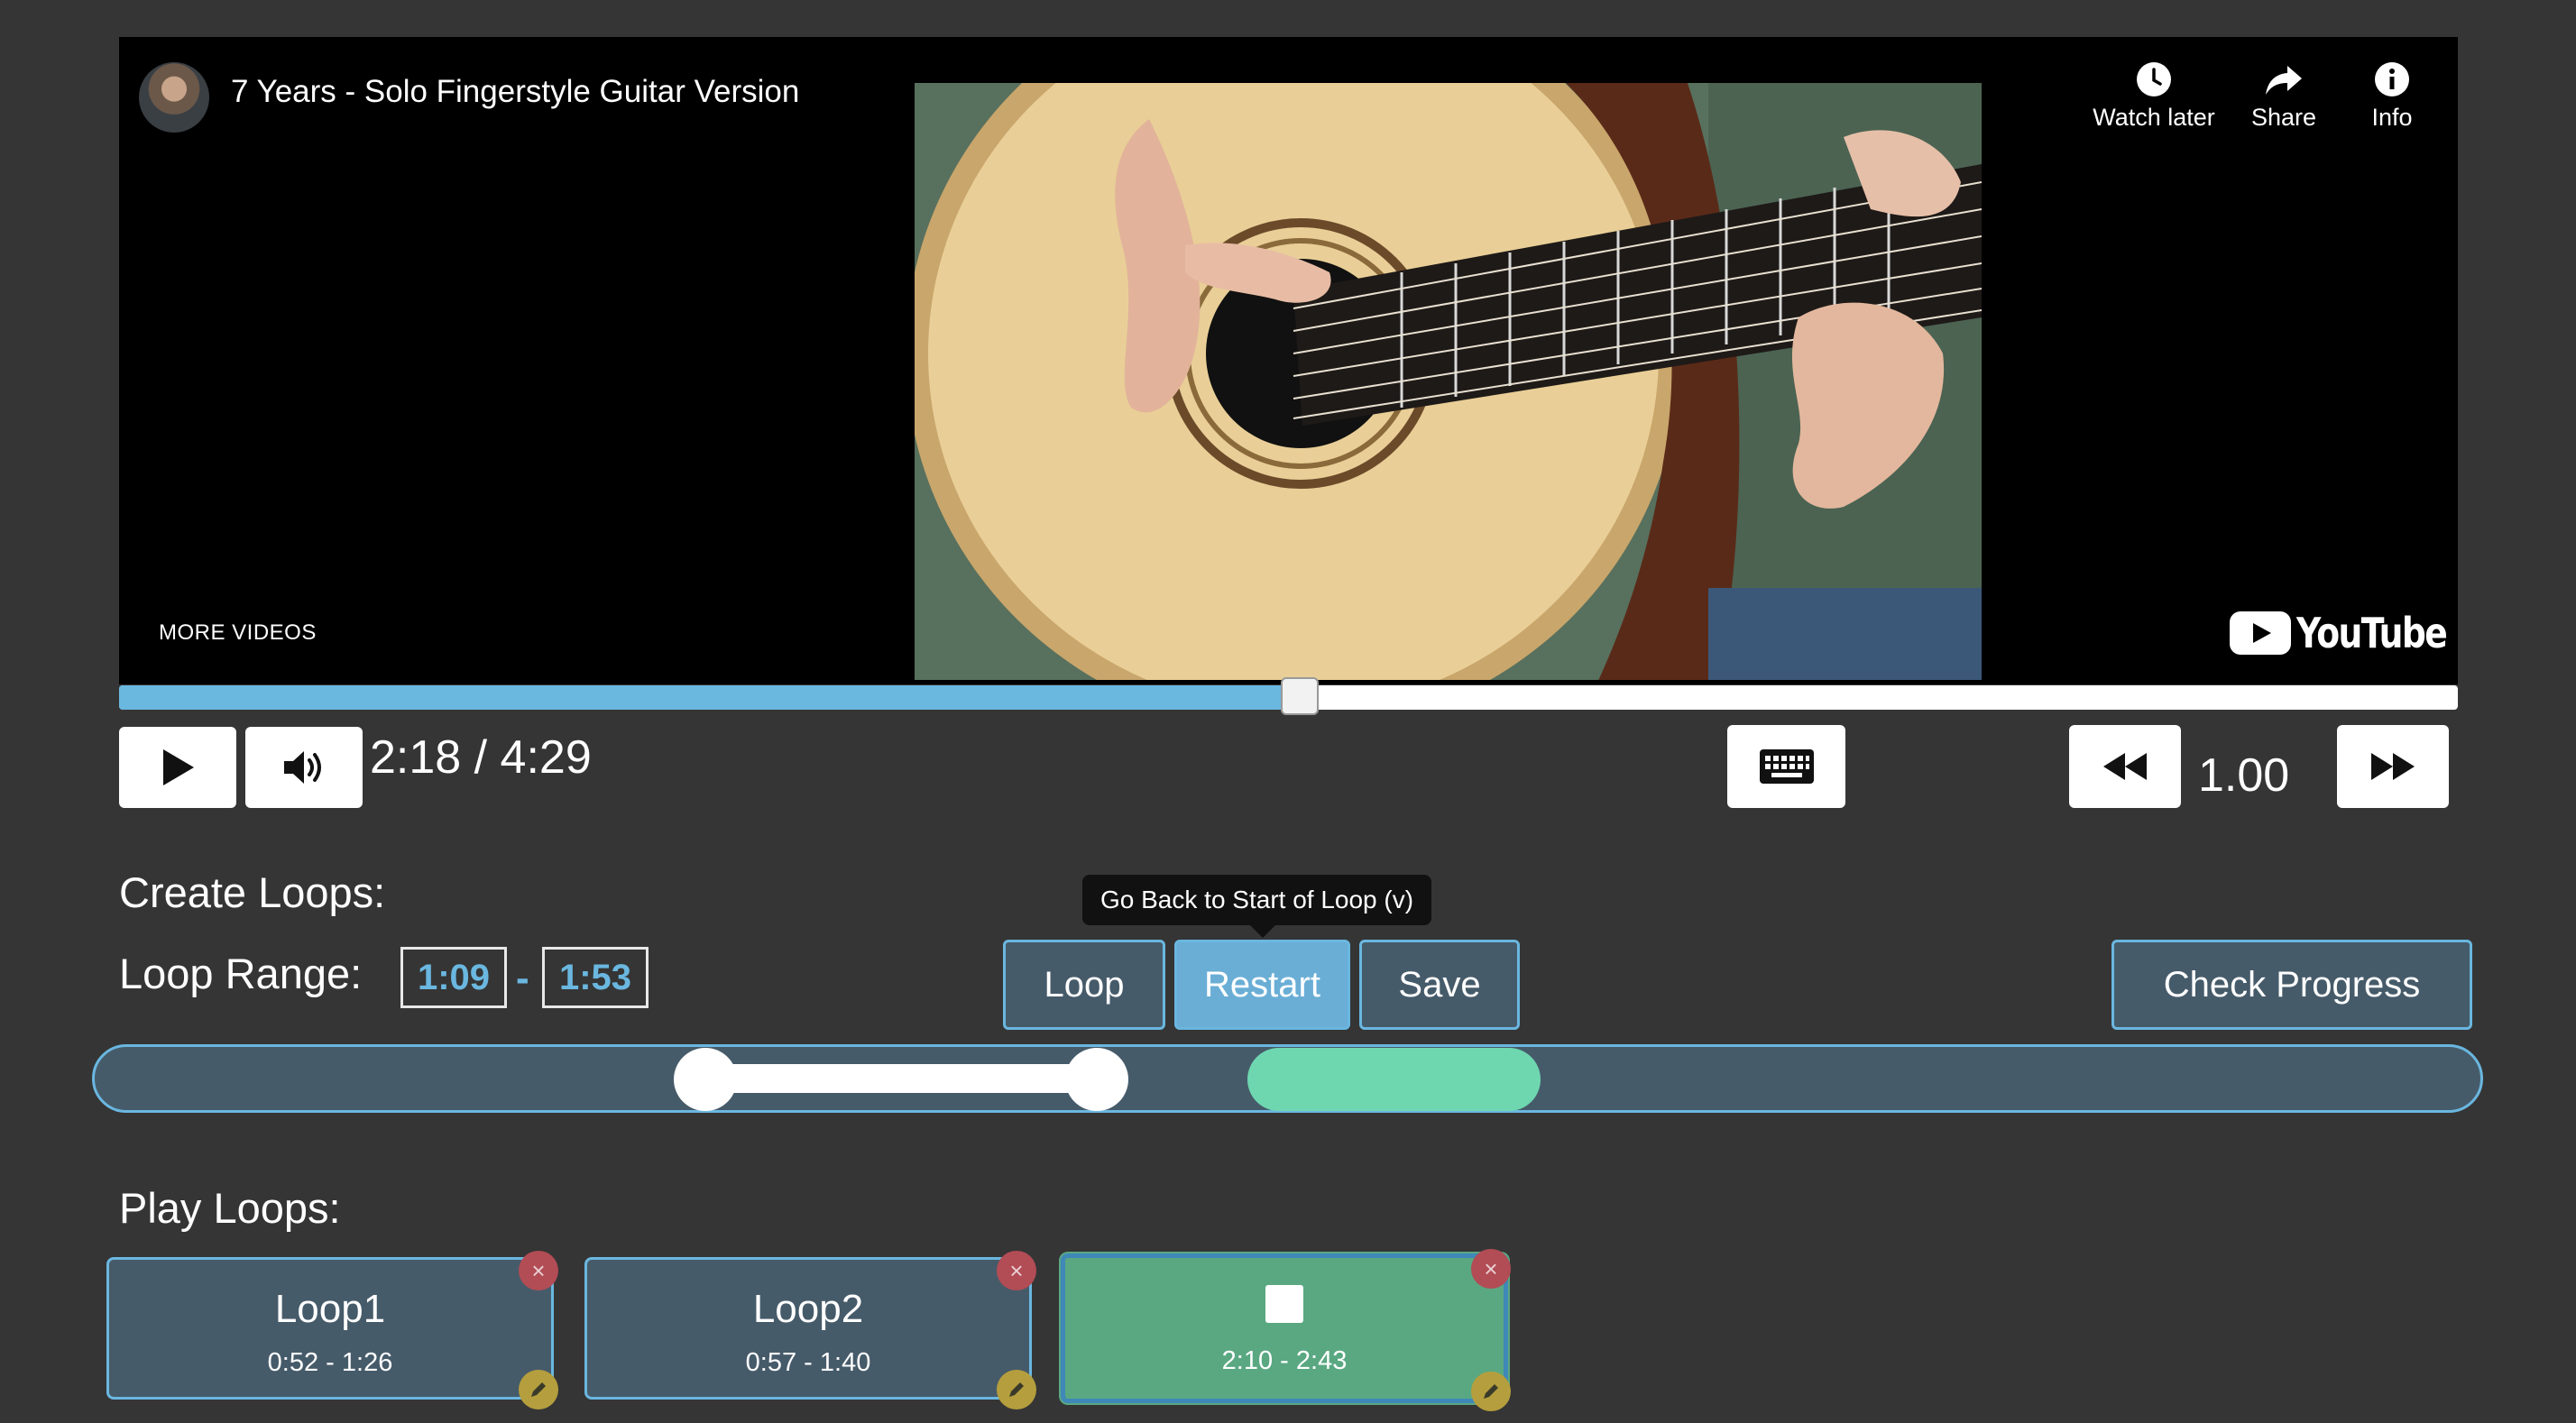 This screenshot has width=2576, height=1423. What do you see at coordinates (2154, 79) in the screenshot?
I see `clock-icon` at bounding box center [2154, 79].